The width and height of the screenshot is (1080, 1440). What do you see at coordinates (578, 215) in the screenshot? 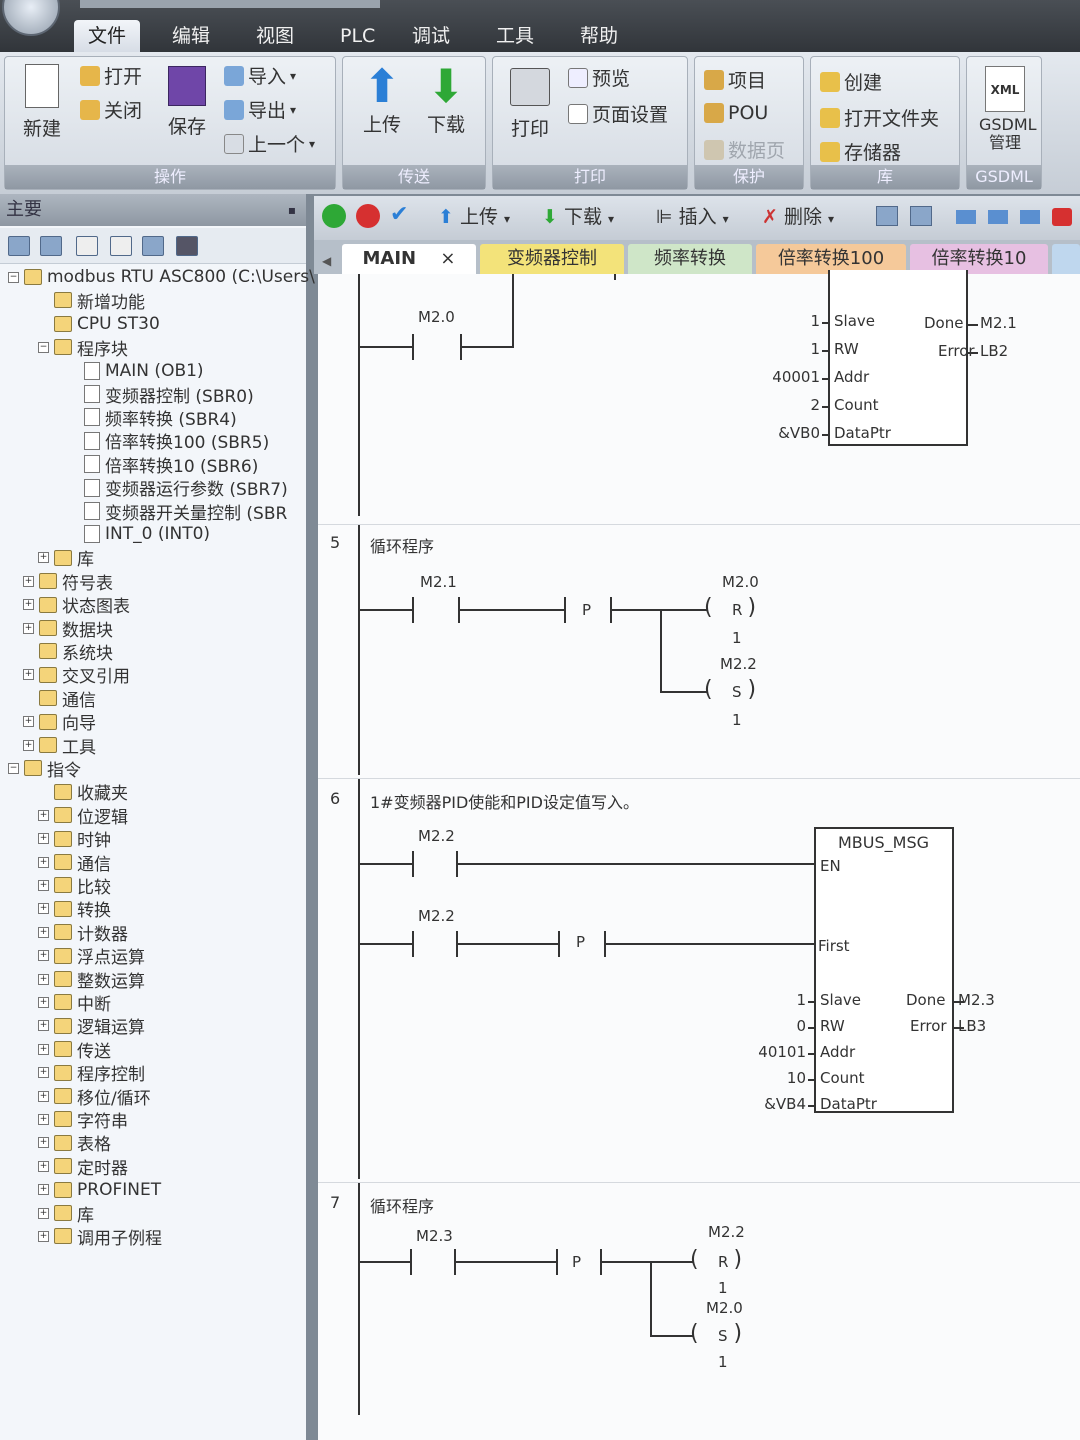
I see `toolbar-download-button: ⬇ 下载 ▾` at bounding box center [578, 215].